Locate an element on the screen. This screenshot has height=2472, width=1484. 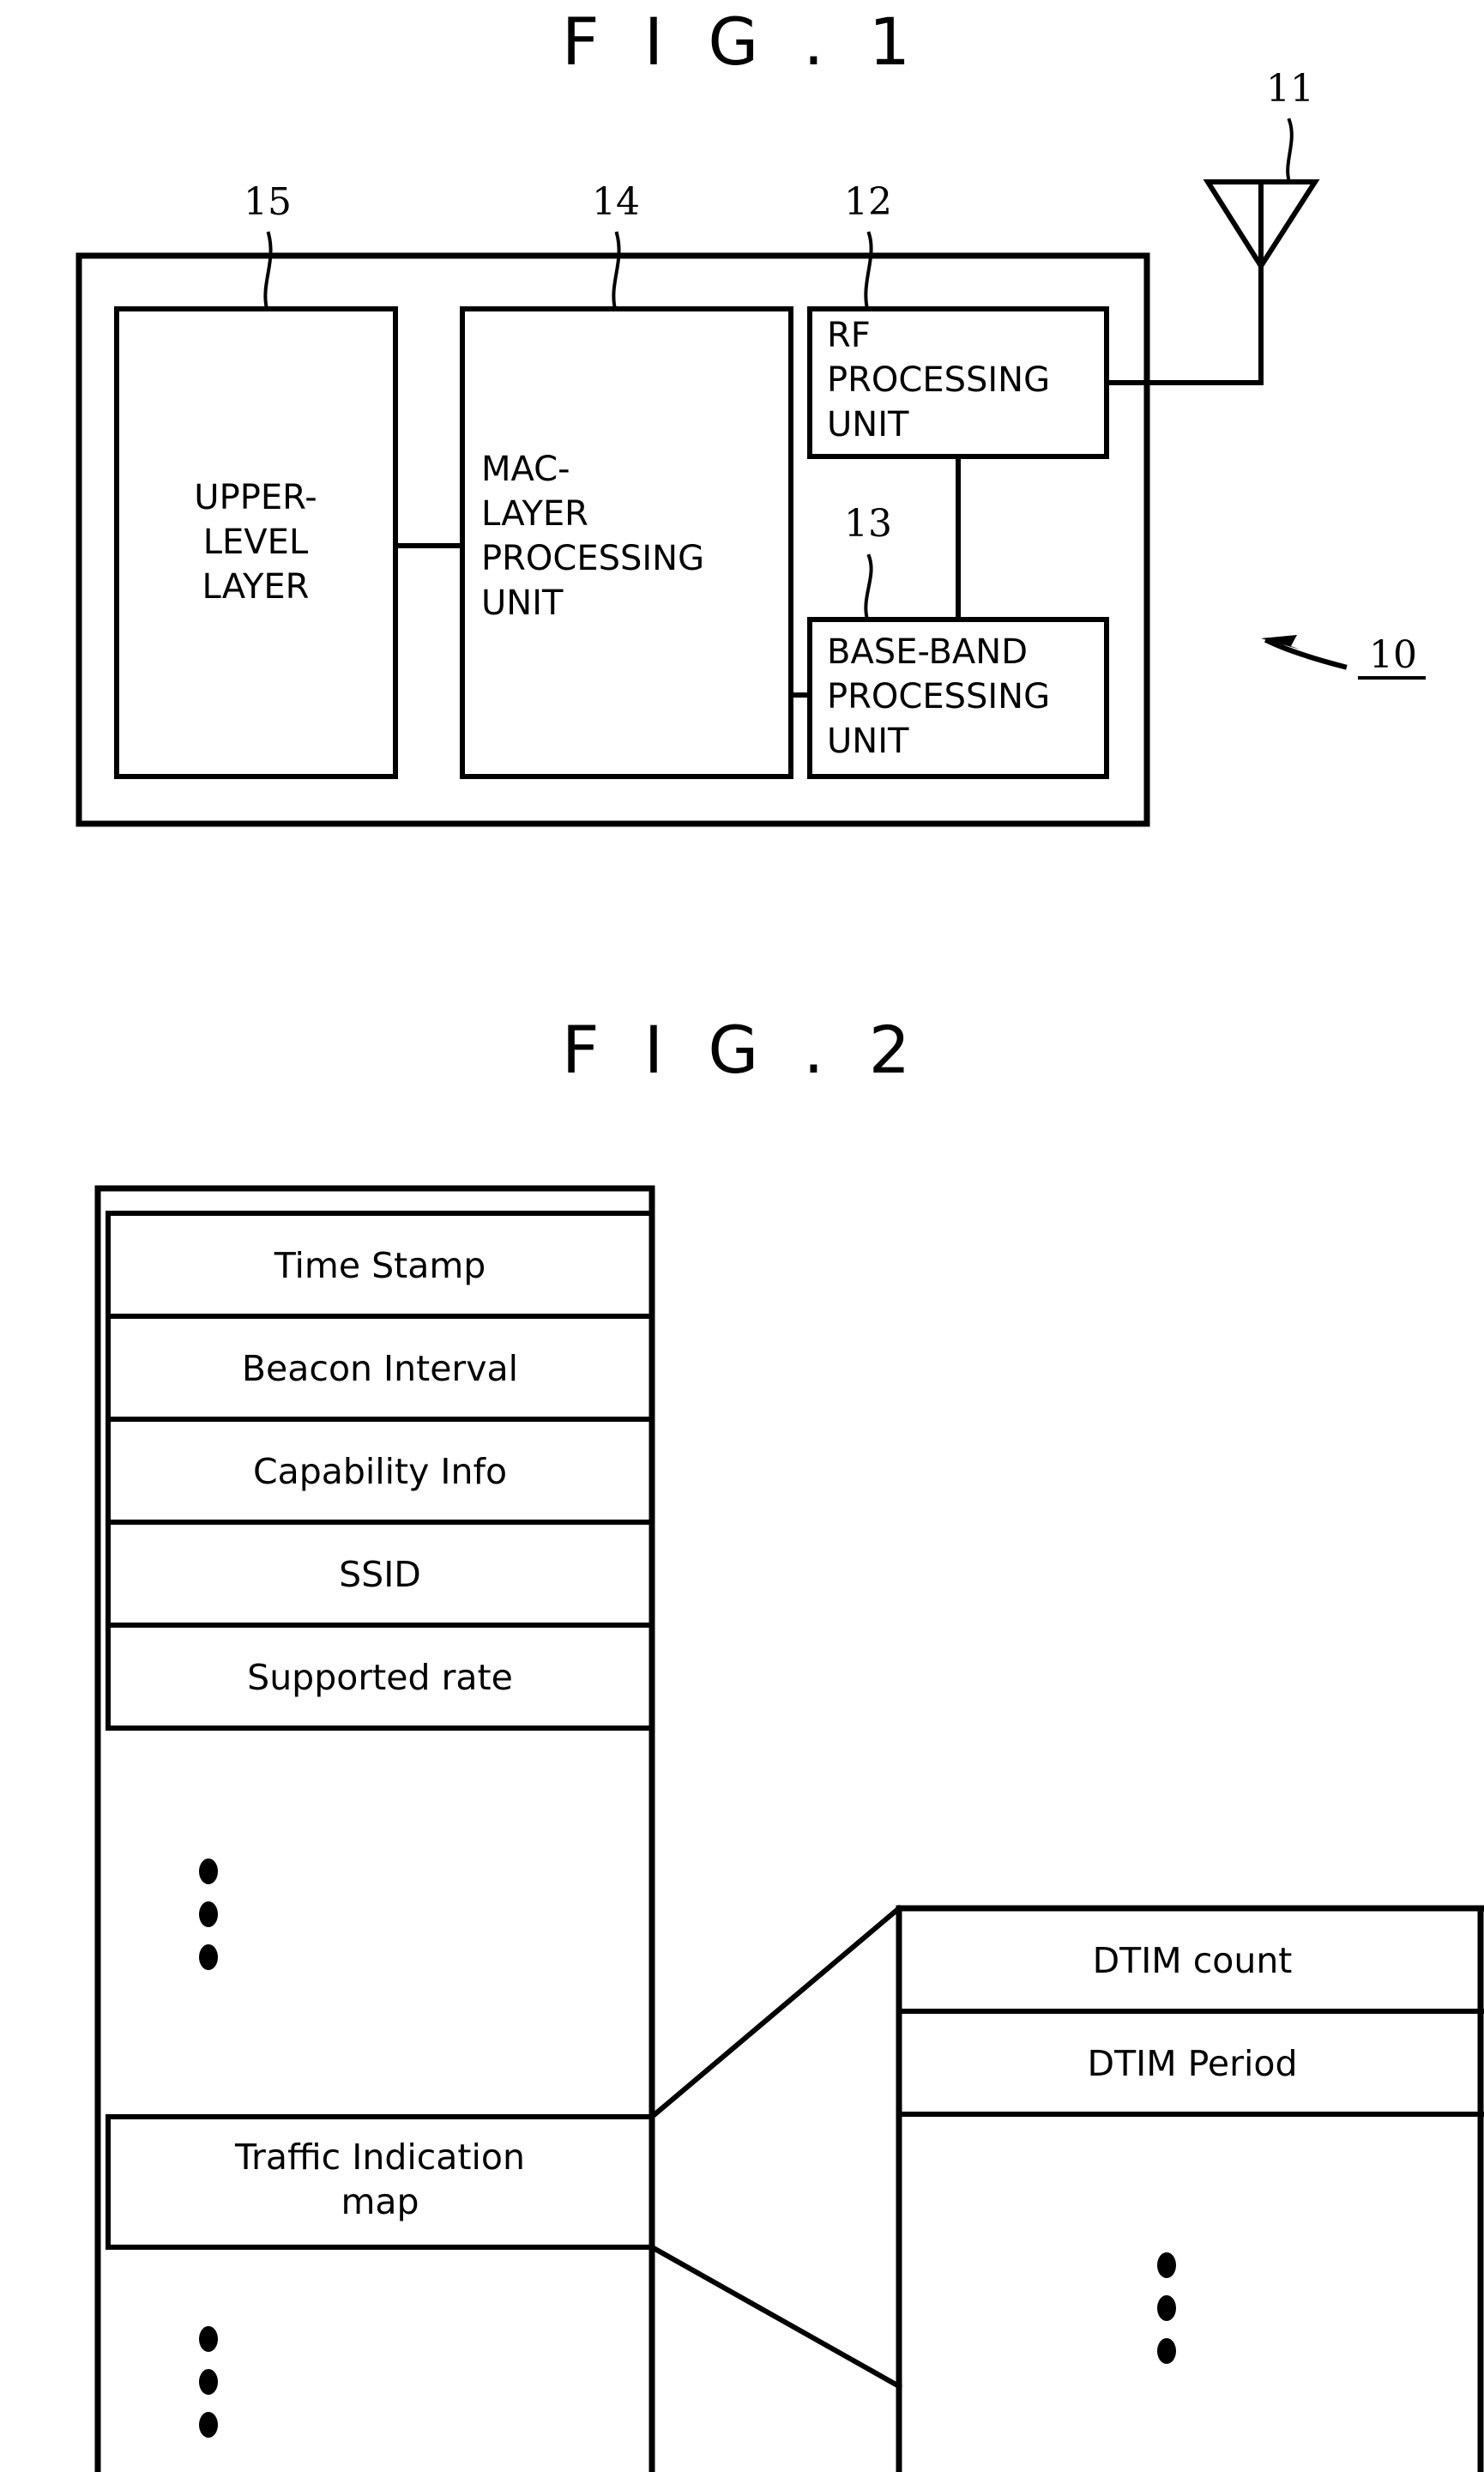
frame-row-time-stamp-label: Time Stamp is located at coordinates (380, 1265).